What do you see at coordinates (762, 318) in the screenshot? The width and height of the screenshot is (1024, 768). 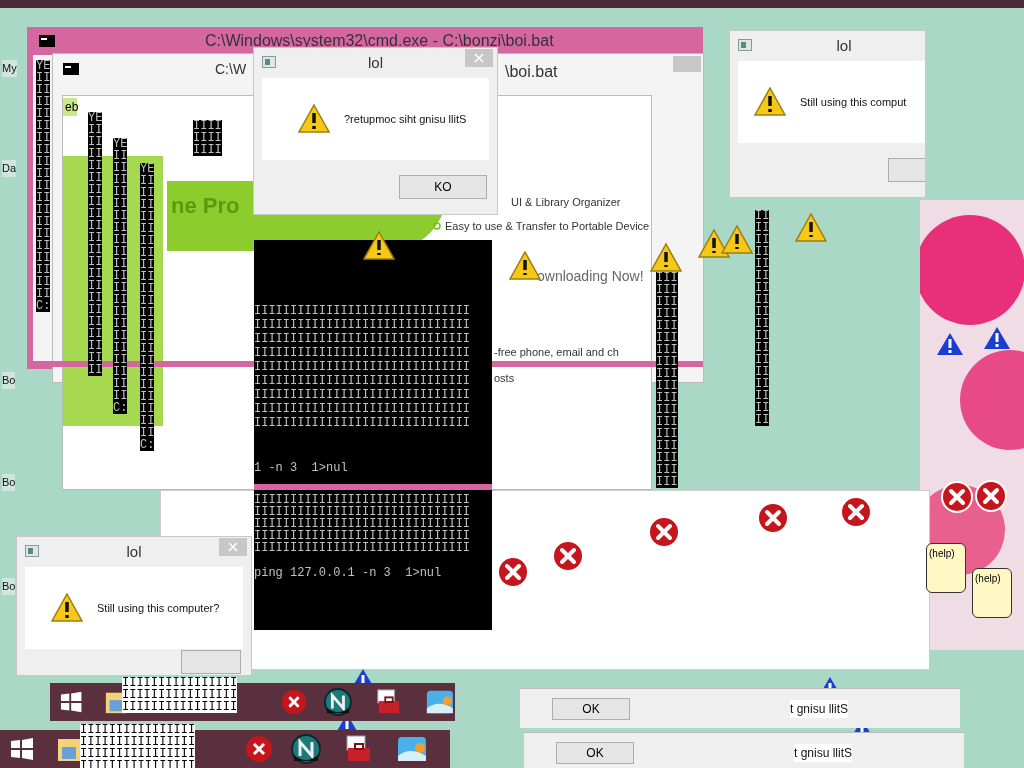 I see `console-text: II II II II II II II II II II II II II II II II II II` at bounding box center [762, 318].